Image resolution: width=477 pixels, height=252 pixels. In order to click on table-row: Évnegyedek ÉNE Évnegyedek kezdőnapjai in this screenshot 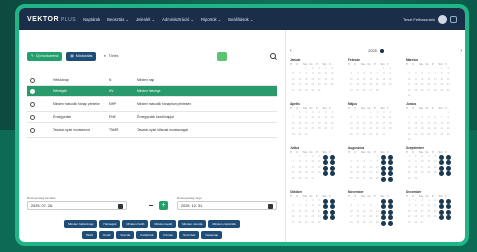, I will do `click(152, 117)`.